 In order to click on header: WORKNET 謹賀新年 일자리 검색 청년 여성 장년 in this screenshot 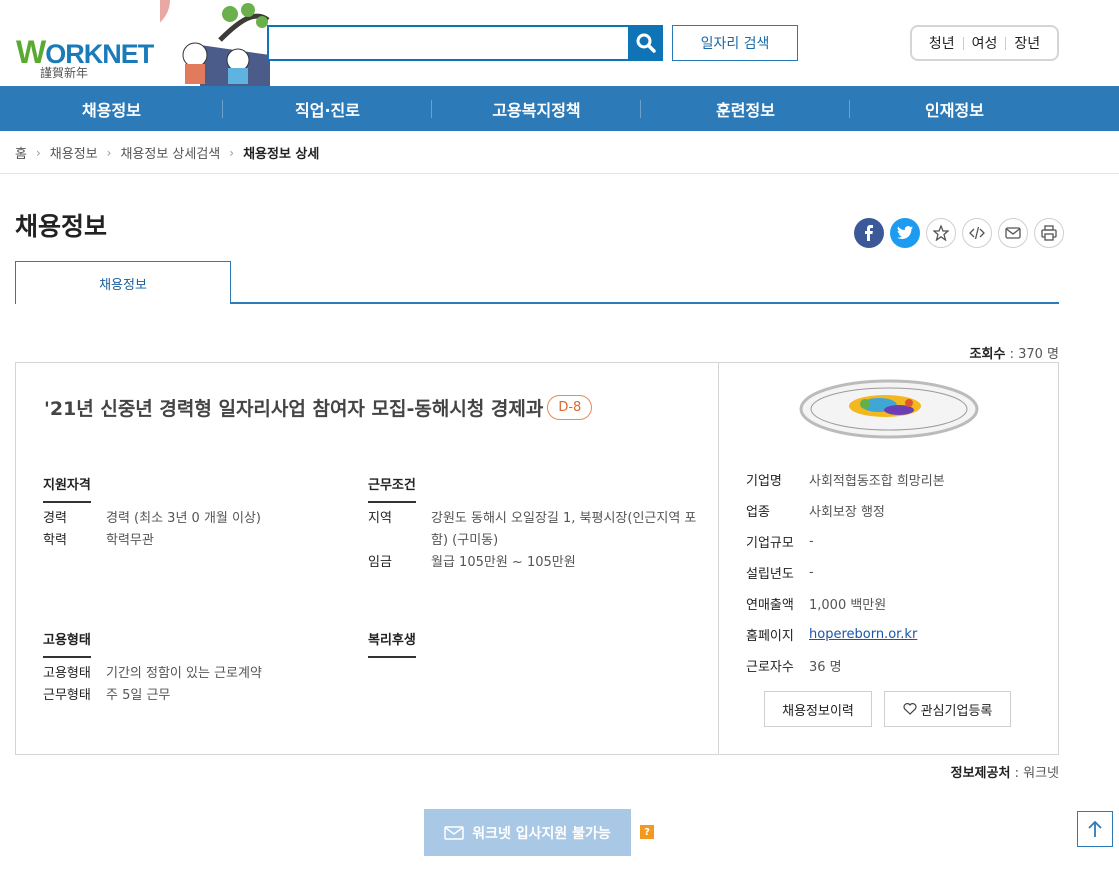, I will do `click(559, 43)`.